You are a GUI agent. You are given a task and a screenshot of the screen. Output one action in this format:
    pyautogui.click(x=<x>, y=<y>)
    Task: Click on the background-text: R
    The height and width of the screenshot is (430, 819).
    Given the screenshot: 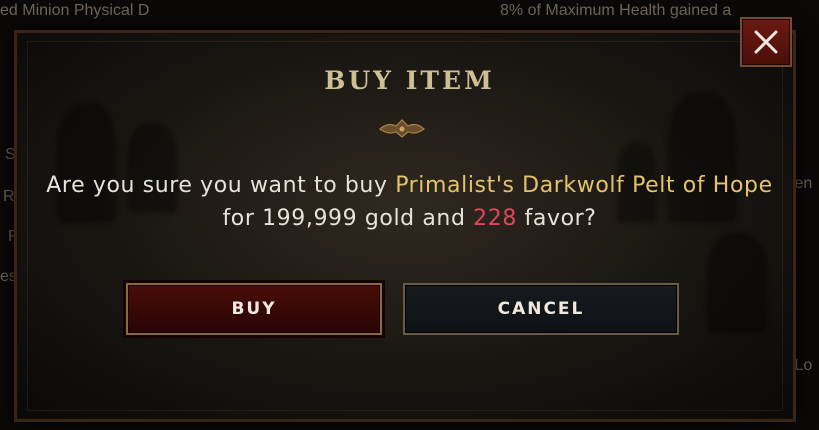 What is the action you would take?
    pyautogui.click(x=9, y=196)
    